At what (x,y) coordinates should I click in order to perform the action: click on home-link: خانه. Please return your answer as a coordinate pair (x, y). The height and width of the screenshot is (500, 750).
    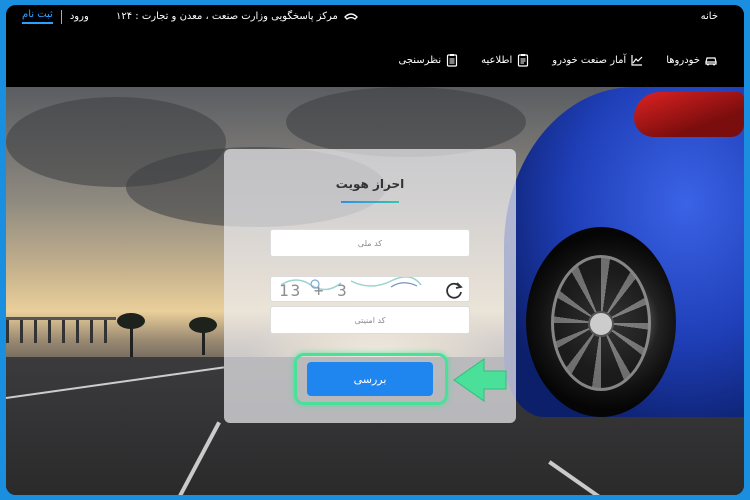
    Looking at the image, I should click on (709, 16).